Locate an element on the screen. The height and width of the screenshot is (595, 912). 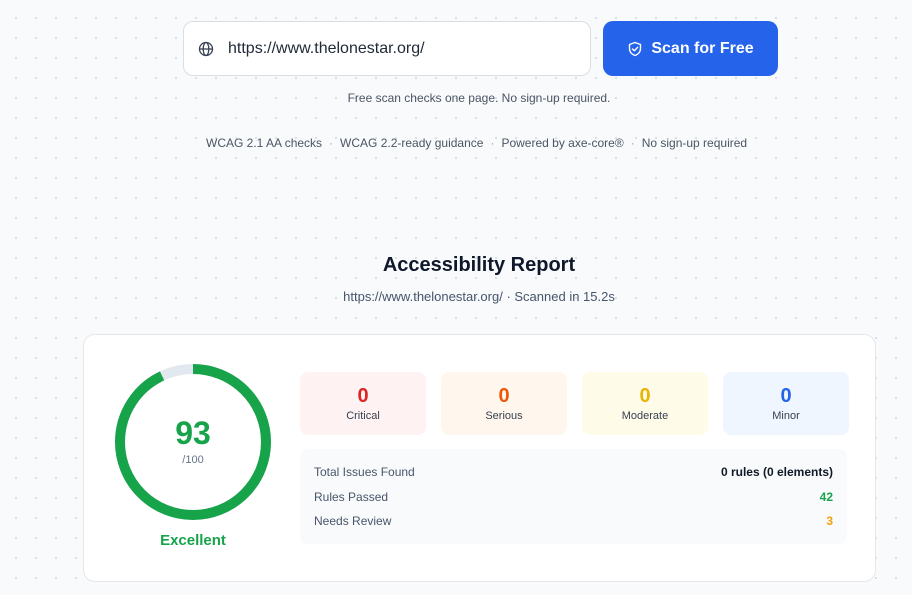
summary-row-needs-review: Needs Review 3 is located at coordinates (573, 521).